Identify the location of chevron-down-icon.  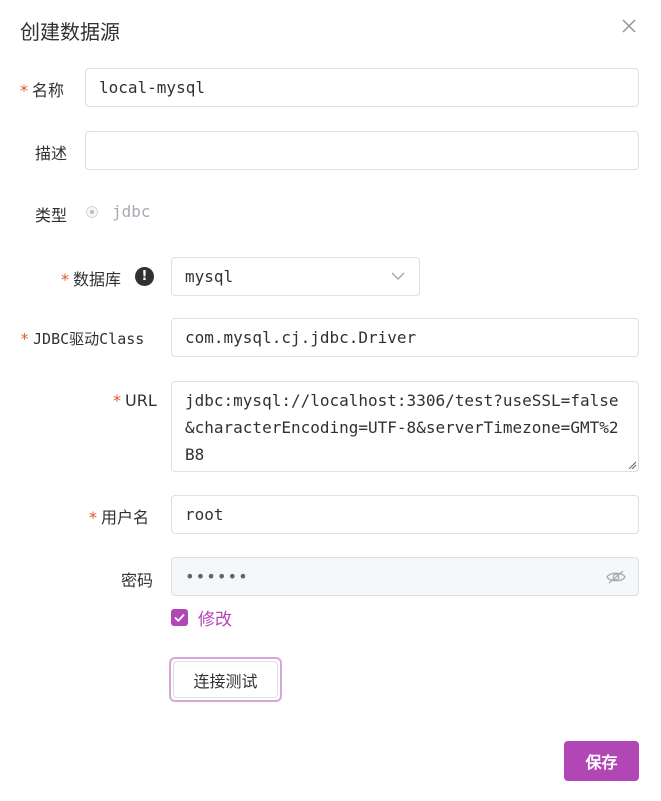
(398, 276).